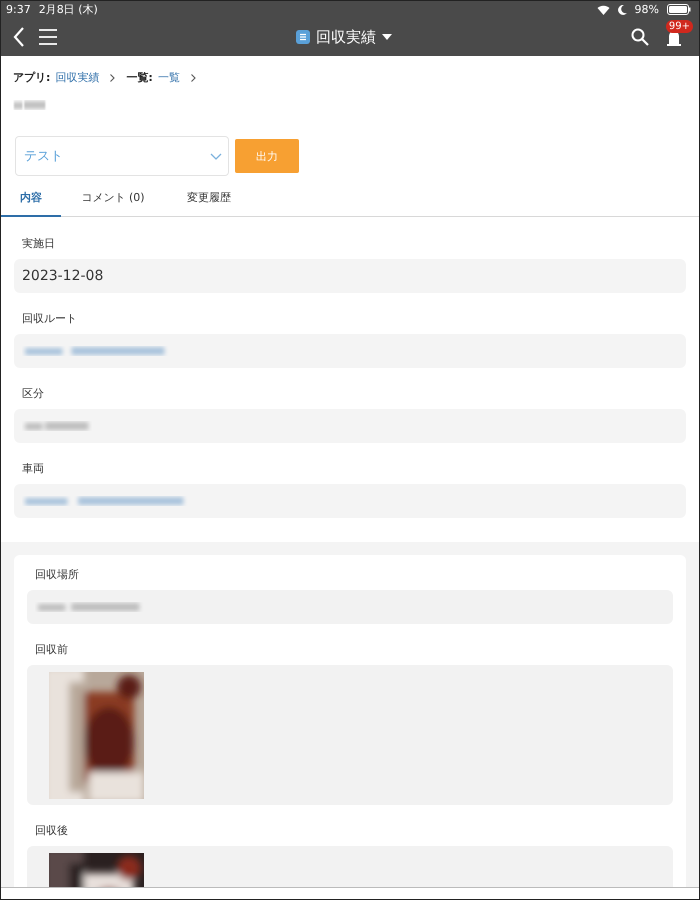  Describe the element at coordinates (169, 77) in the screenshot. I see `breadcrumb-link: 一覧` at that location.